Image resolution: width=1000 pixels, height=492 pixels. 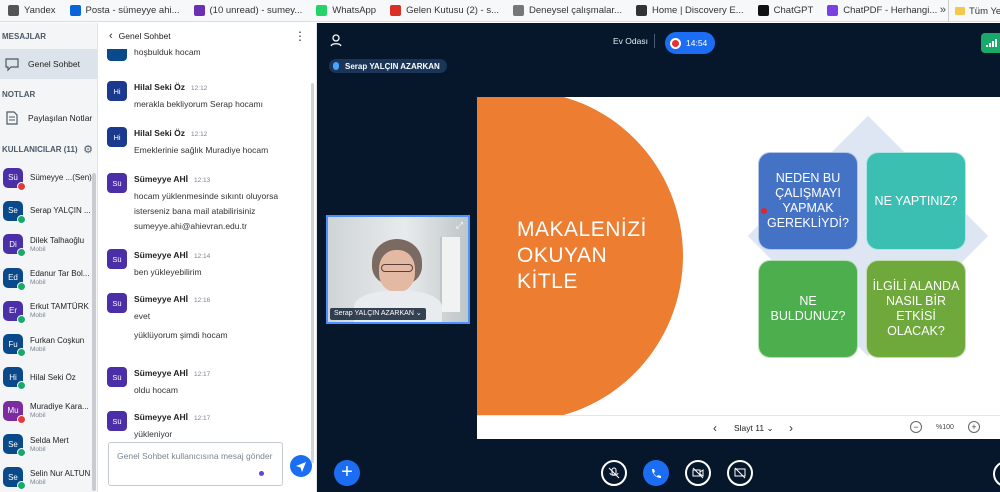 What do you see at coordinates (207, 382) in the screenshot?
I see `chat-message: Sü Sümeyye AHİ 12:17 oldu hocam` at bounding box center [207, 382].